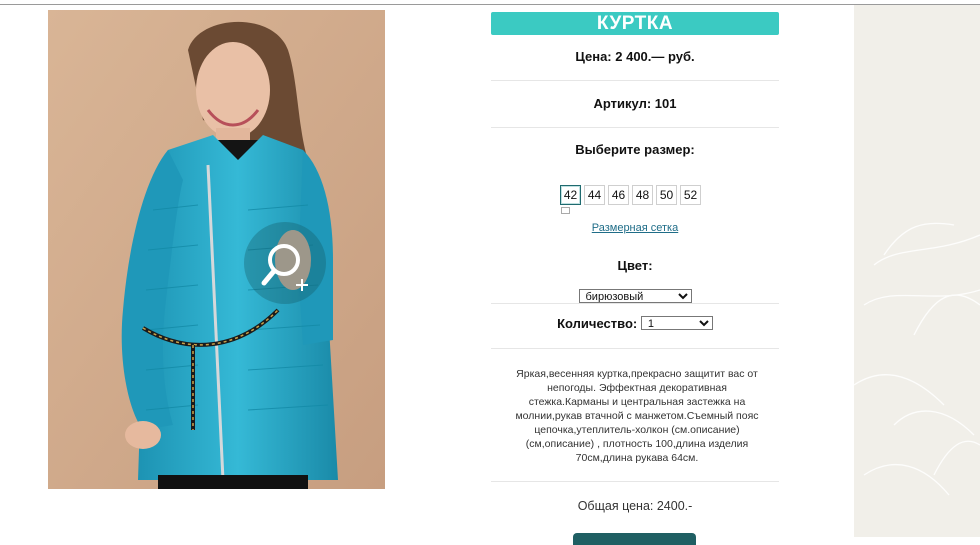  Describe the element at coordinates (594, 195) in the screenshot. I see `size-option: 44` at that location.